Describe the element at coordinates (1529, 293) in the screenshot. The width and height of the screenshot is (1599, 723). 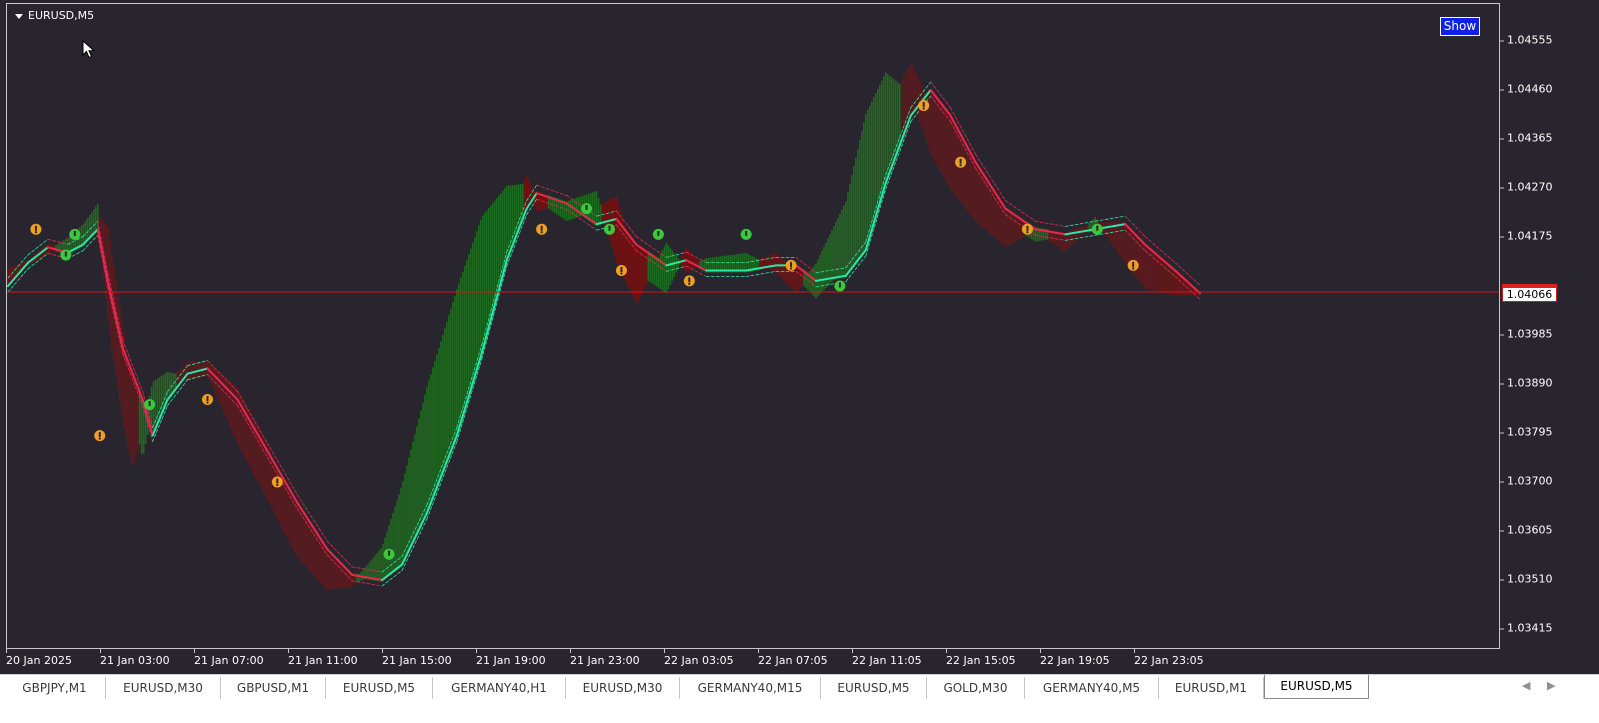
I see `current-price-label: 1.04066` at that location.